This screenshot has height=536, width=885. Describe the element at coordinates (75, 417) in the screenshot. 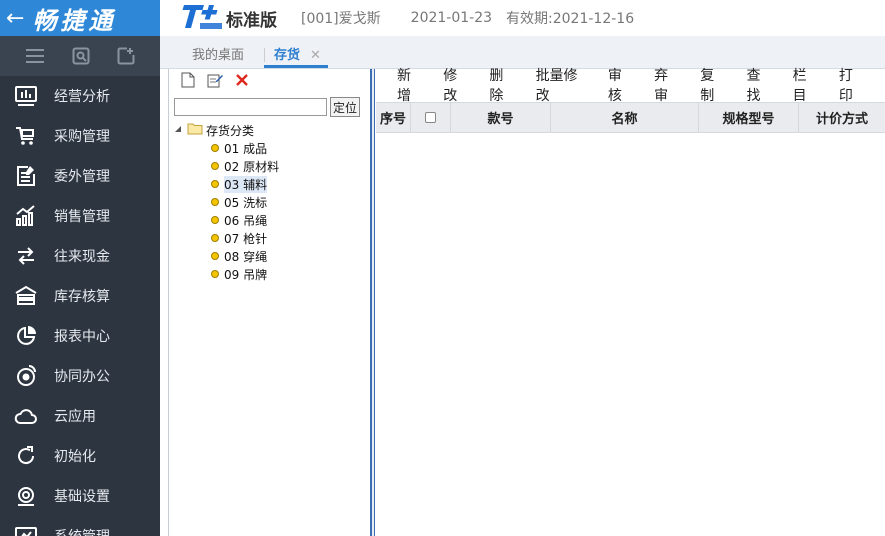

I see `sidebar-item-label: 云应用` at that location.